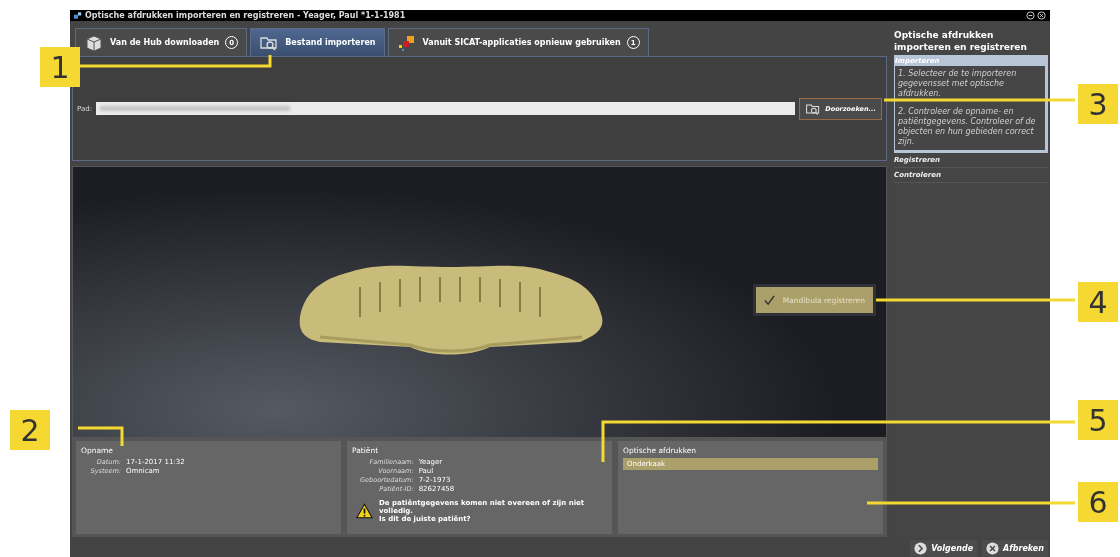 This screenshot has width=1120, height=557. Describe the element at coordinates (1098, 420) in the screenshot. I see `callout-number: 5` at that location.